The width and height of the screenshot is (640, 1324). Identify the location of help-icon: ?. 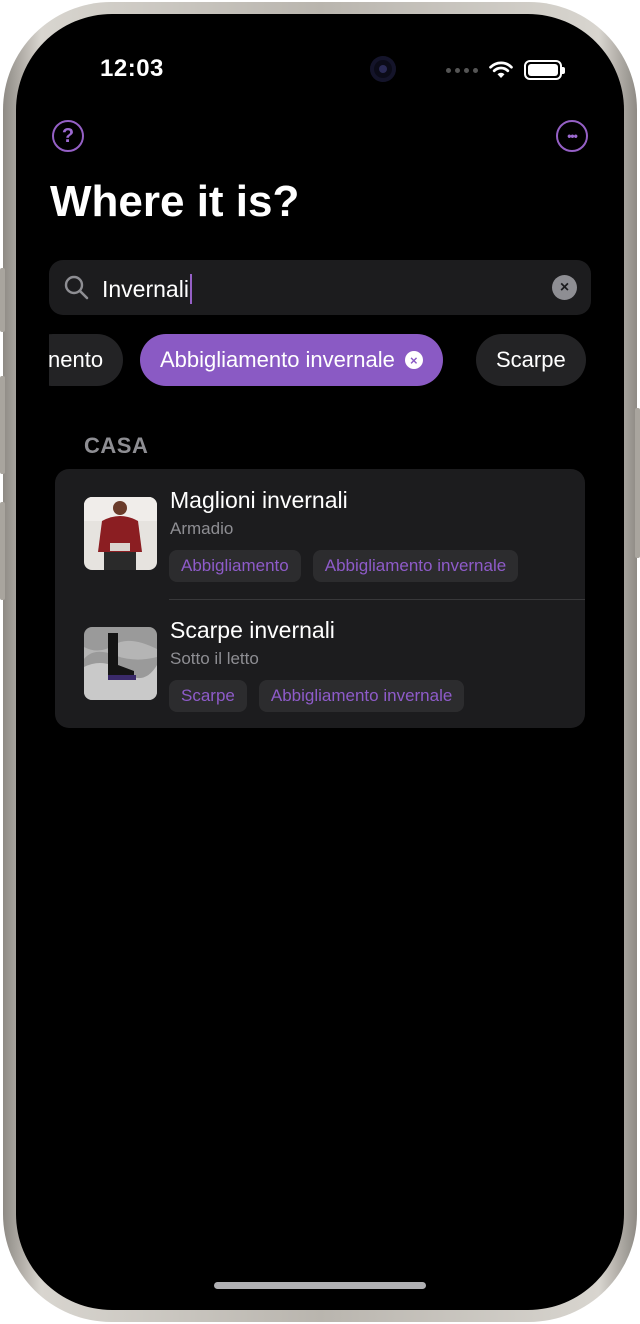
(68, 135).